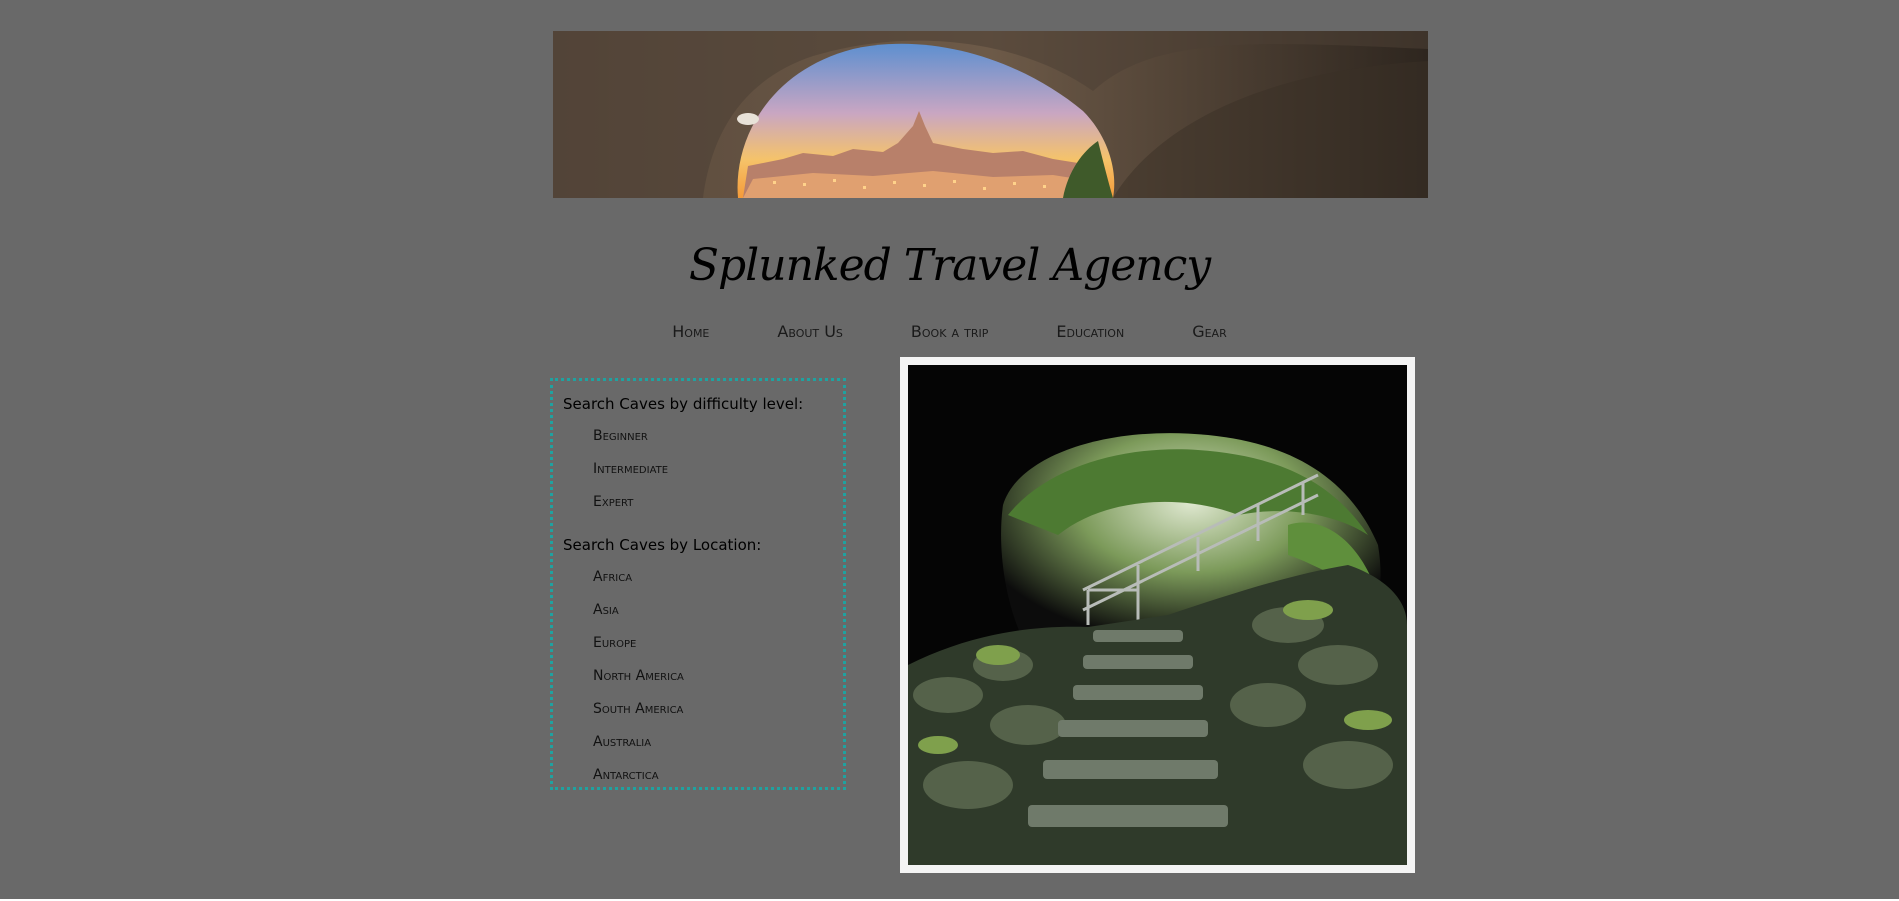 This screenshot has width=1899, height=901. I want to click on nav-education: Education, so click(1090, 331).